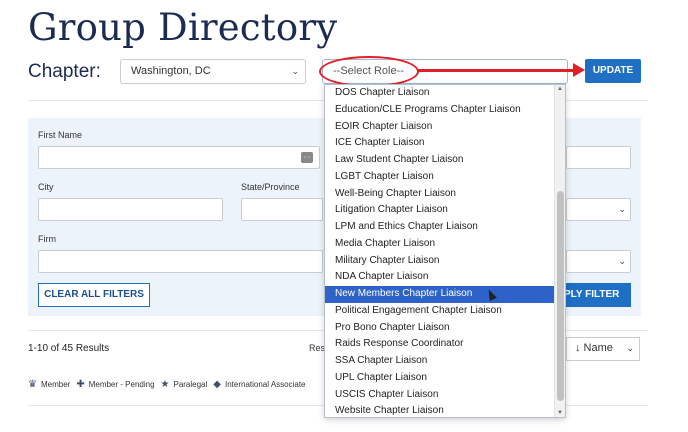 Image resolution: width=688 pixels, height=432 pixels. I want to click on legend-item: ★ Paralegal, so click(184, 384).